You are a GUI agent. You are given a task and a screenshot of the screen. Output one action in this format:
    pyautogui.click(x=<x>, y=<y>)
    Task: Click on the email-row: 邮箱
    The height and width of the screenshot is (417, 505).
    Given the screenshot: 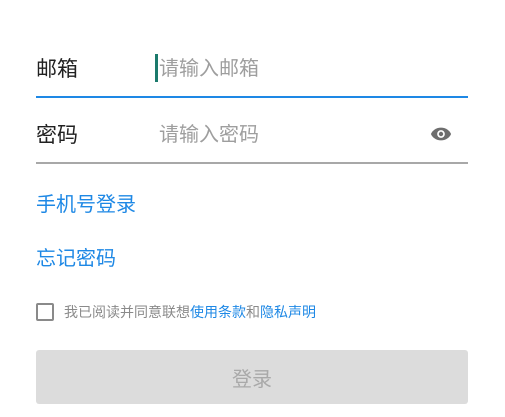 What is the action you would take?
    pyautogui.click(x=252, y=69)
    